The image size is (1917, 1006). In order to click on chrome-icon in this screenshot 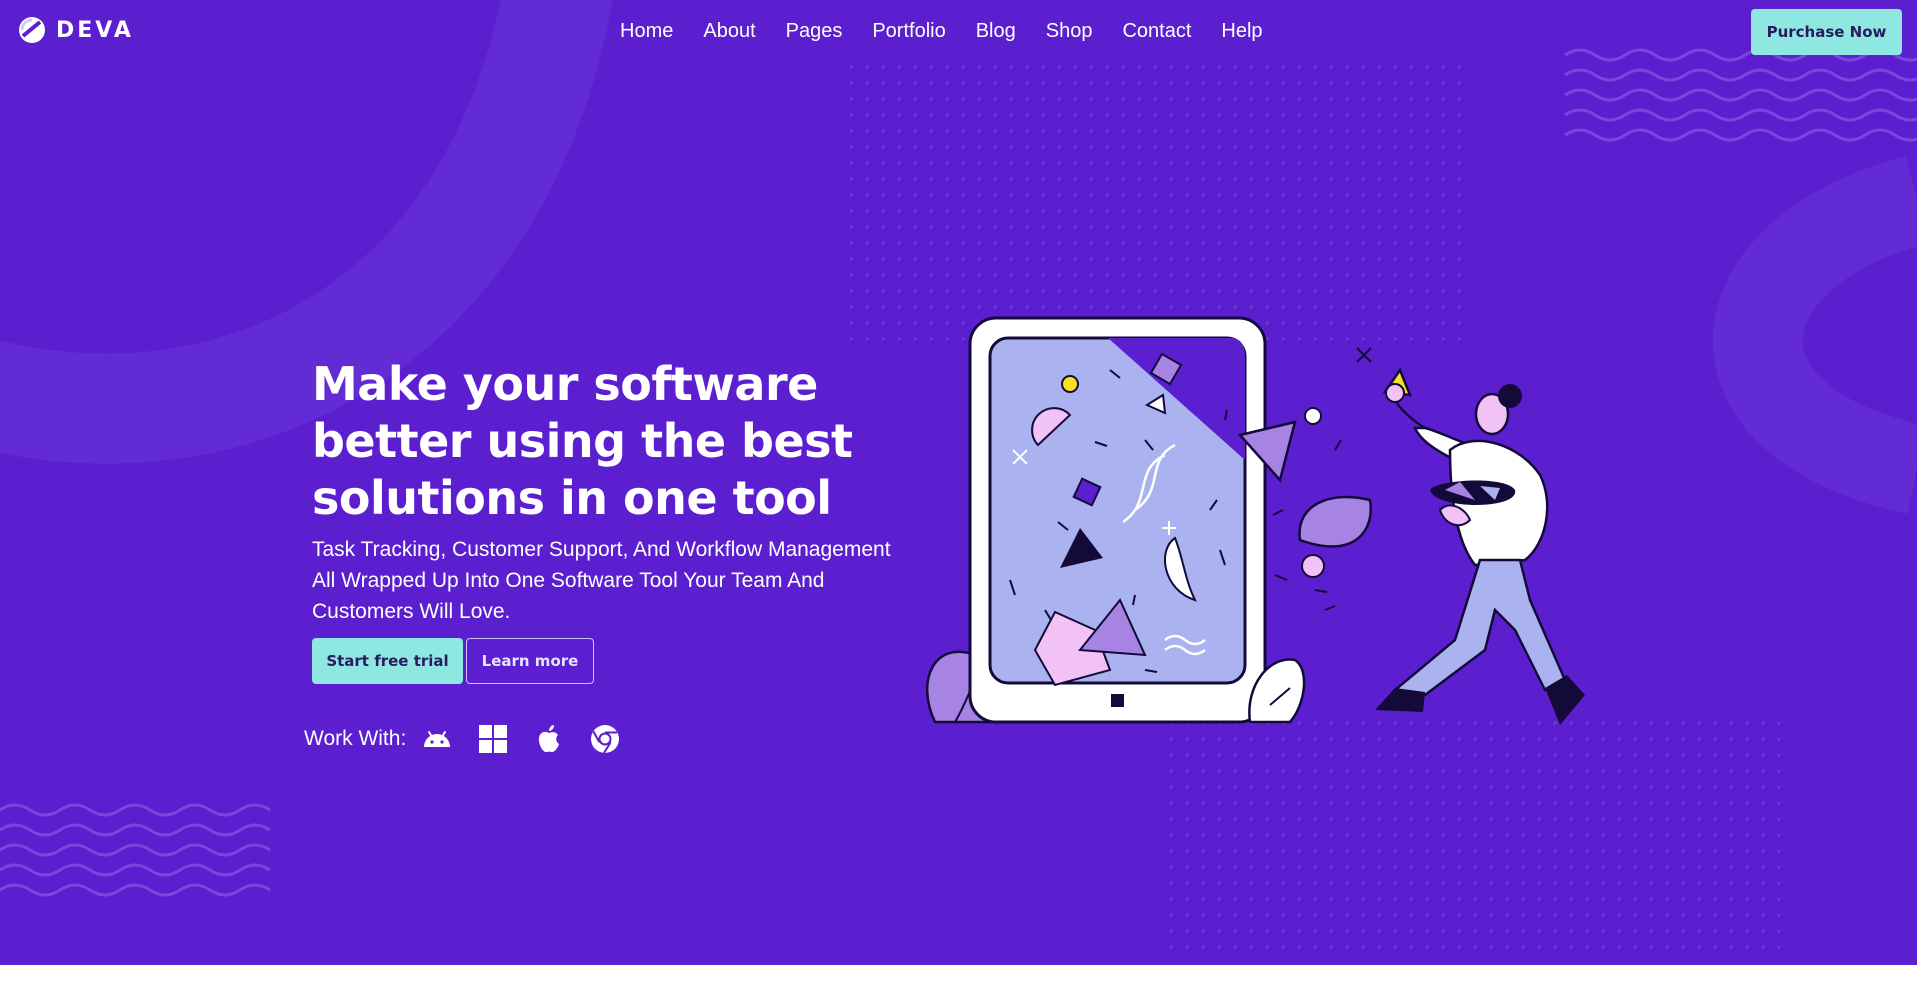, I will do `click(605, 739)`.